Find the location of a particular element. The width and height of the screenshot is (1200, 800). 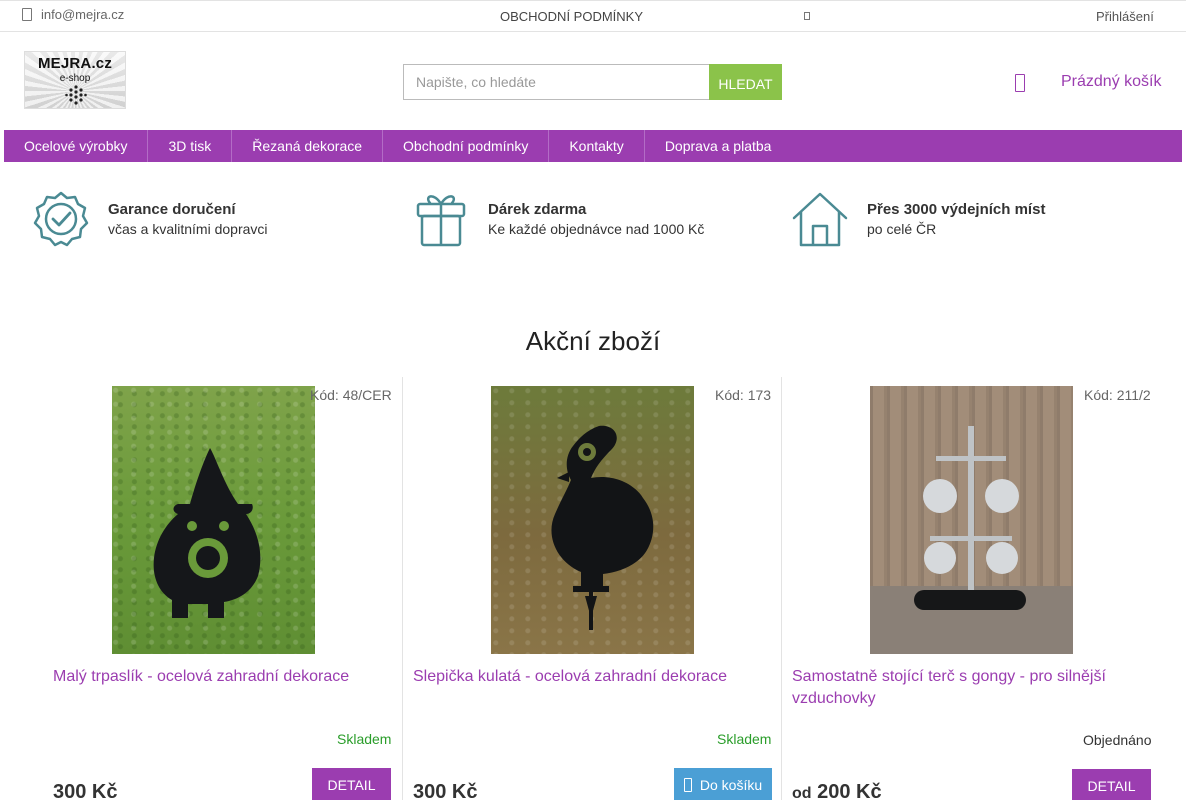

product-price: od 200 Kč is located at coordinates (837, 790).